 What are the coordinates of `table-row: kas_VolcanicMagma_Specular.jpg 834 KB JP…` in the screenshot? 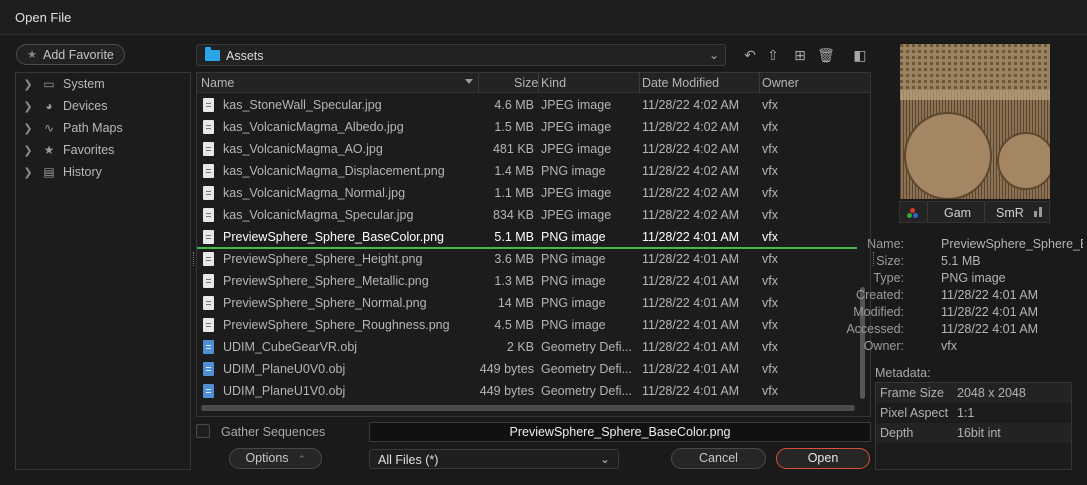 It's located at (527, 215).